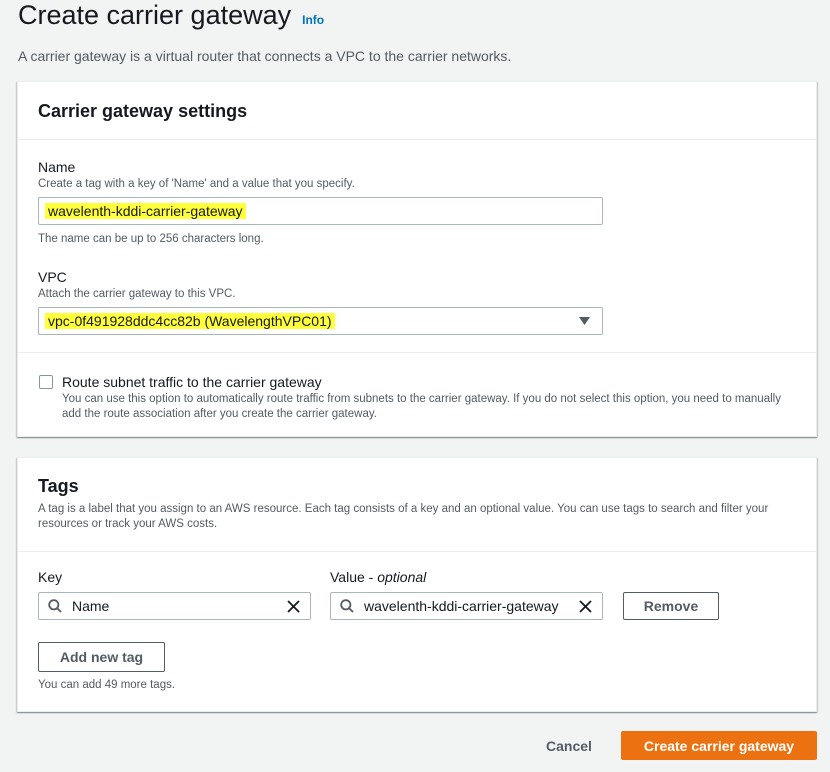 The image size is (830, 772). I want to click on name-input: wavelenth-kddi-carrier-gateway, so click(320, 211).